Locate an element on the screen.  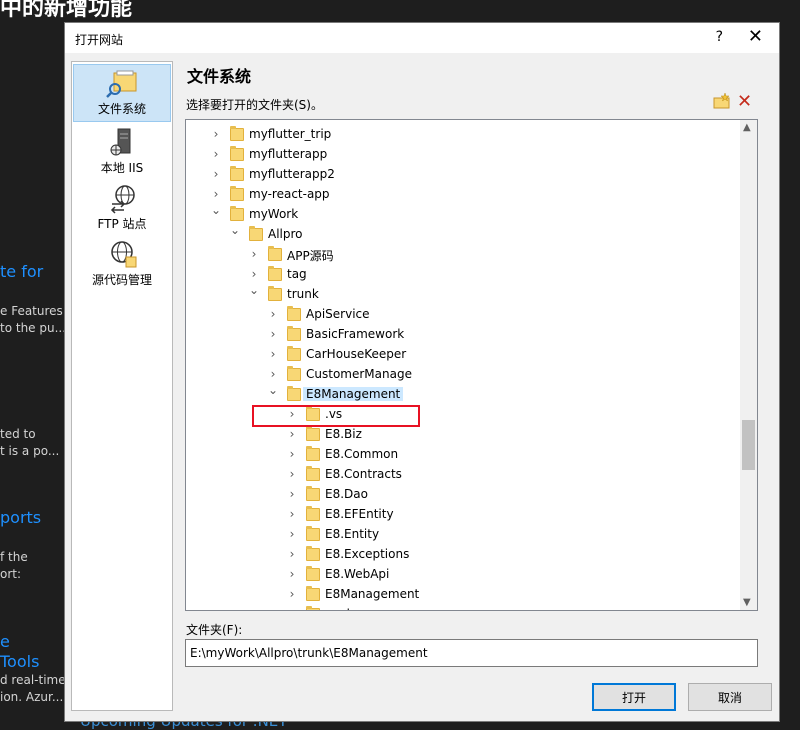
tree-item-label: packages is located at coordinates (353, 608).